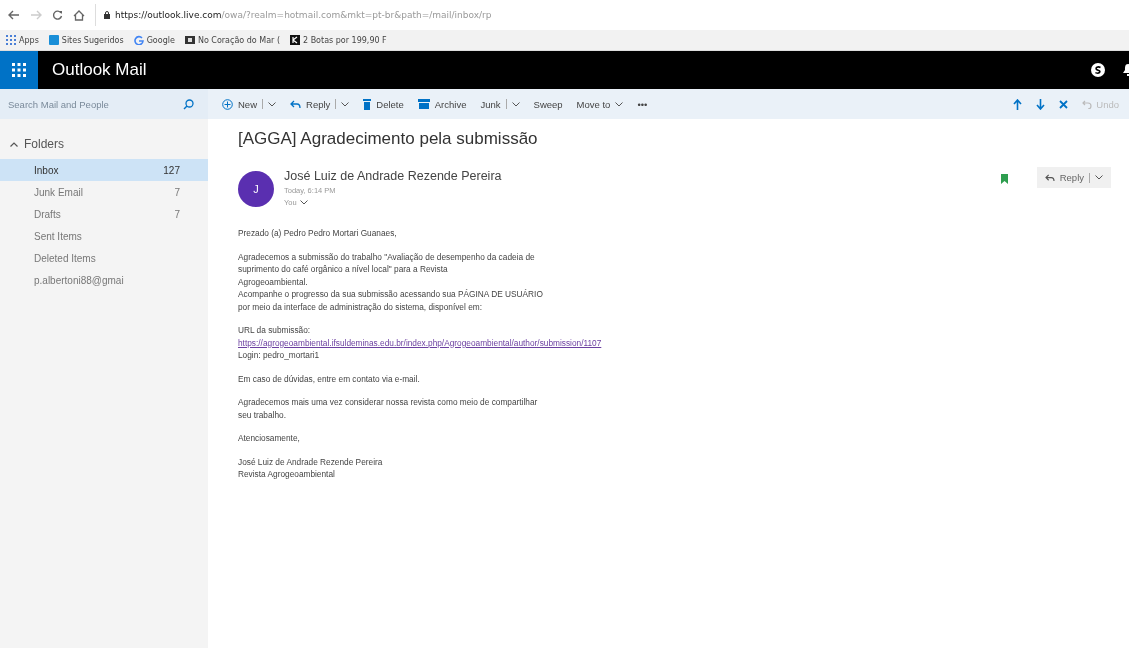  What do you see at coordinates (318, 233) in the screenshot?
I see `body-text: Prezado (a) Pedro Pedro Mortari Guanaes,` at bounding box center [318, 233].